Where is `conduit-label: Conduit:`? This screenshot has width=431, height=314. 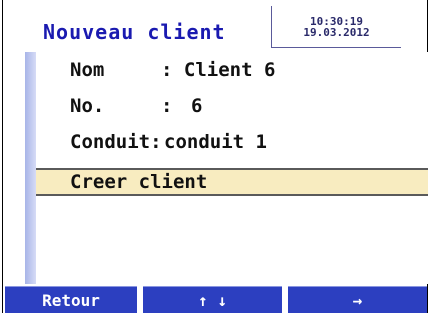
conduit-label: Conduit: is located at coordinates (116, 142).